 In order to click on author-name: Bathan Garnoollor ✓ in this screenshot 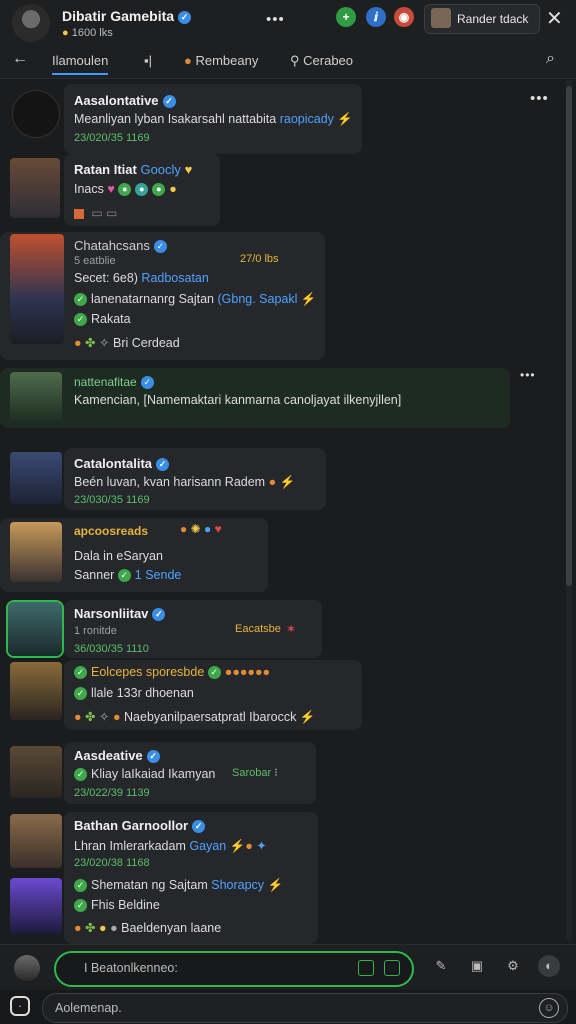, I will do `click(140, 826)`.